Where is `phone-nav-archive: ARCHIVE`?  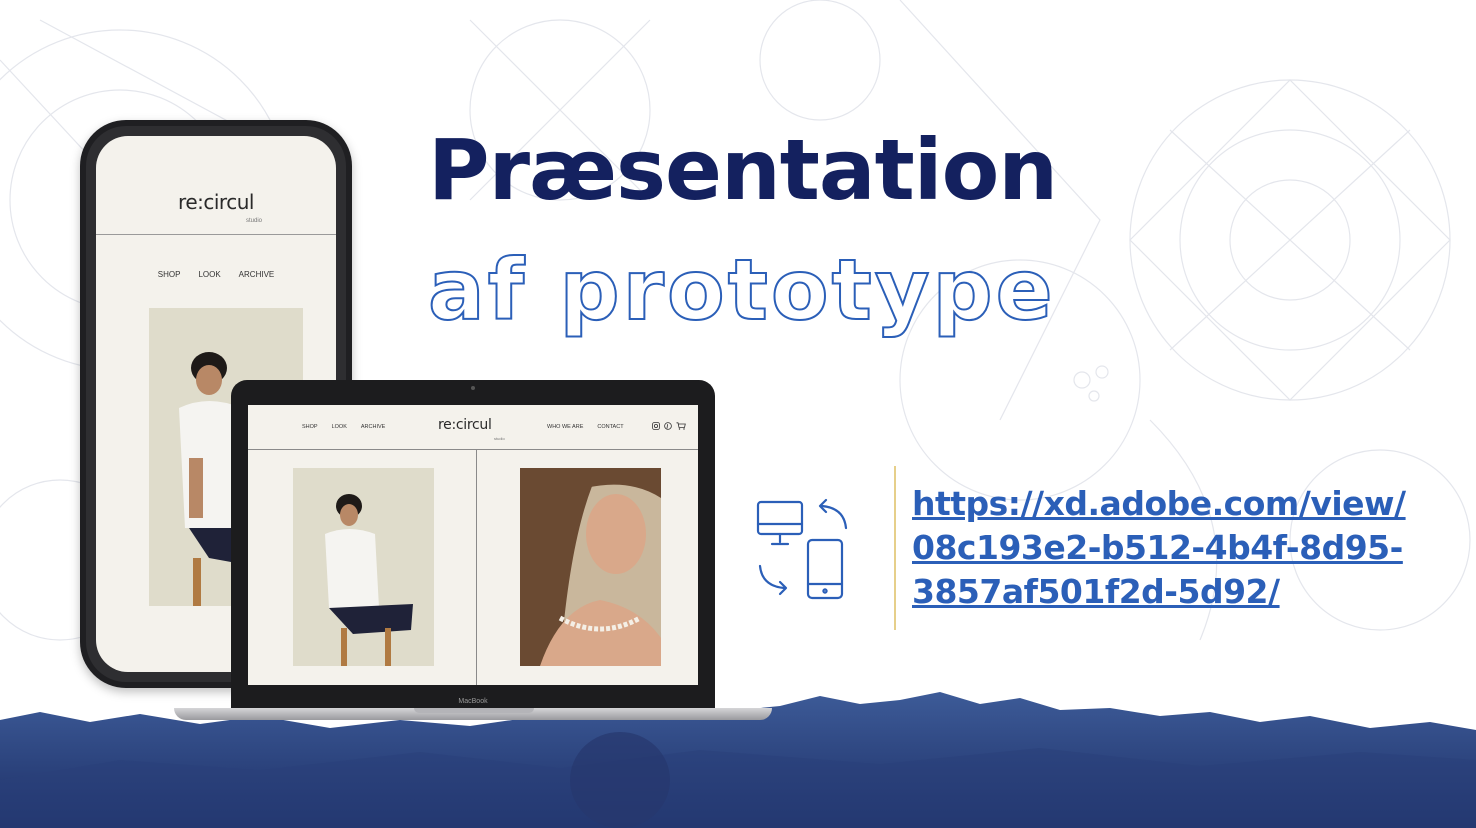
phone-nav-archive: ARCHIVE is located at coordinates (257, 274).